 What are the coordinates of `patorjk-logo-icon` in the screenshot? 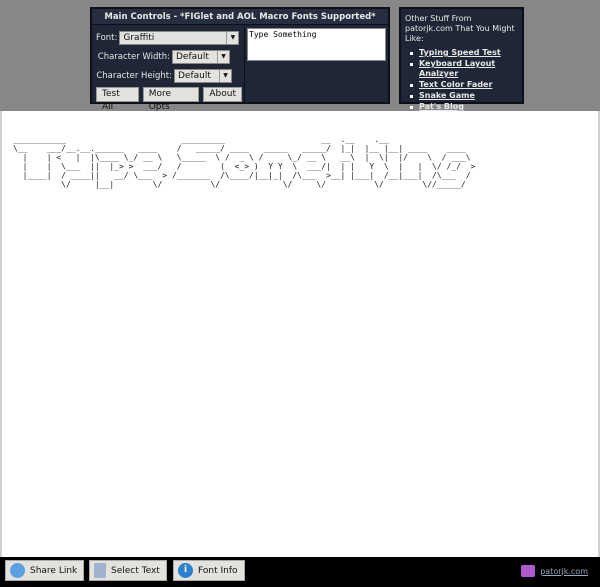 It's located at (528, 571).